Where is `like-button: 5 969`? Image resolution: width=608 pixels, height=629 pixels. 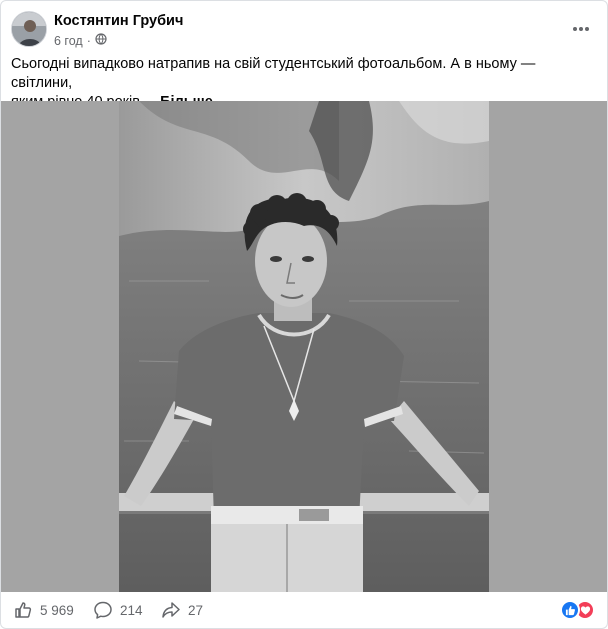 like-button: 5 969 is located at coordinates (43, 610).